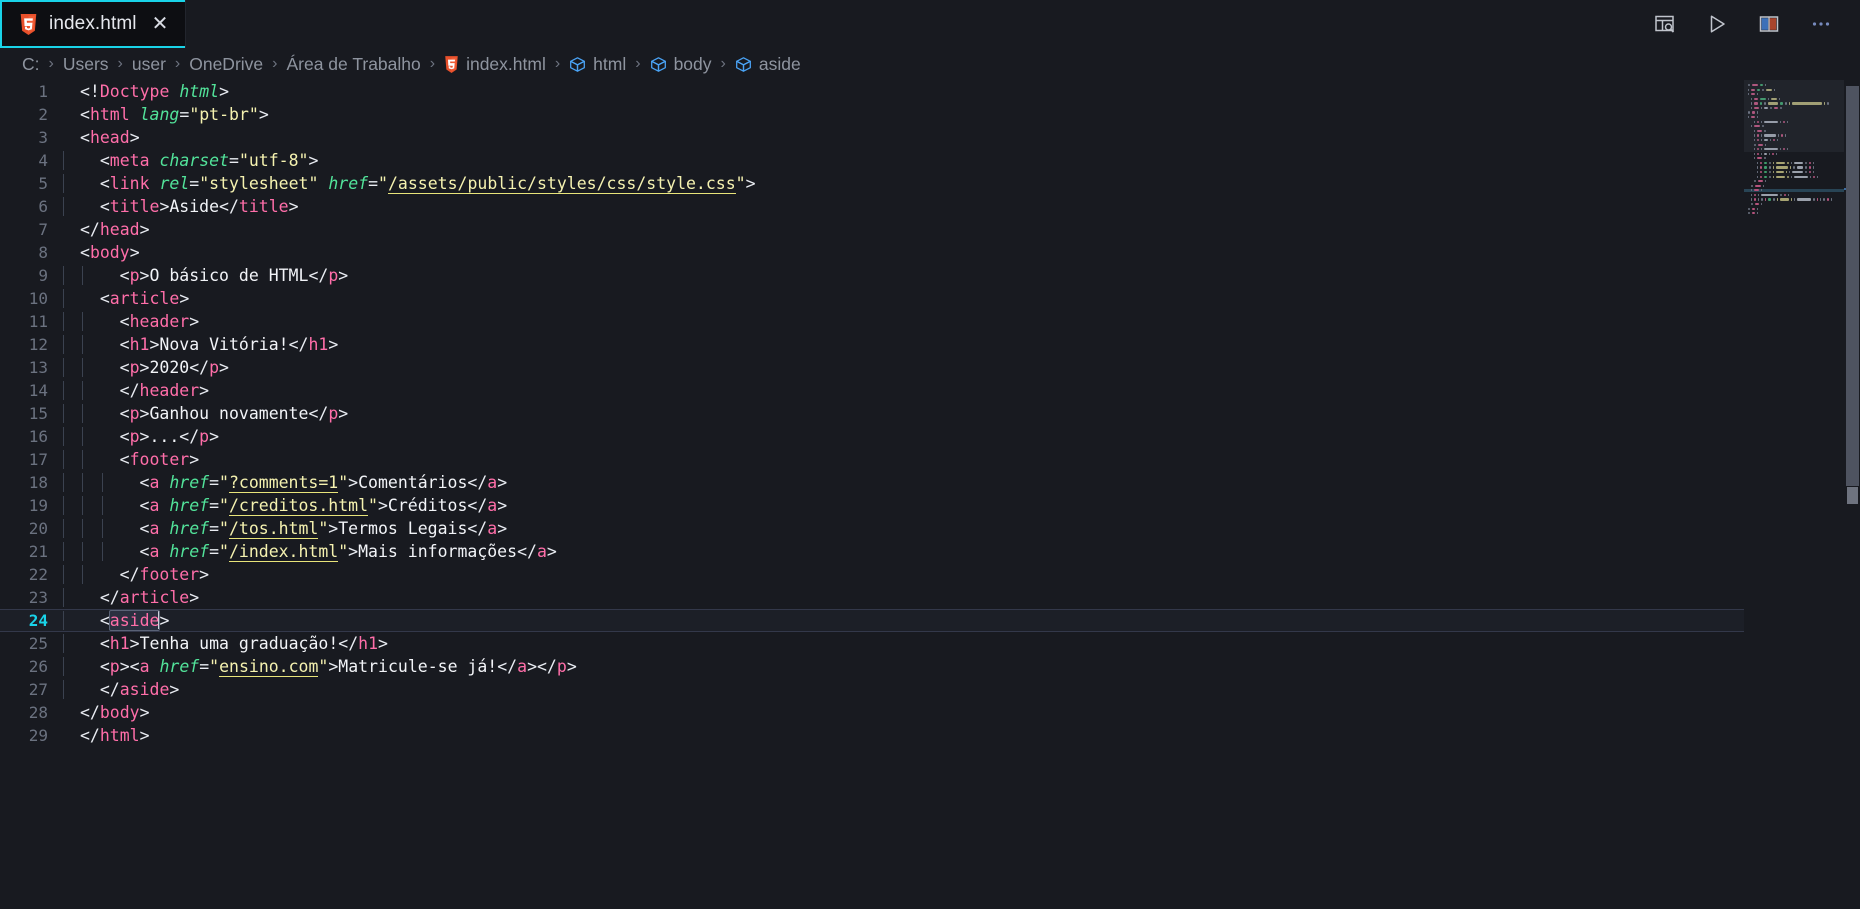  I want to click on breadcrumb-label: body, so click(692, 63).